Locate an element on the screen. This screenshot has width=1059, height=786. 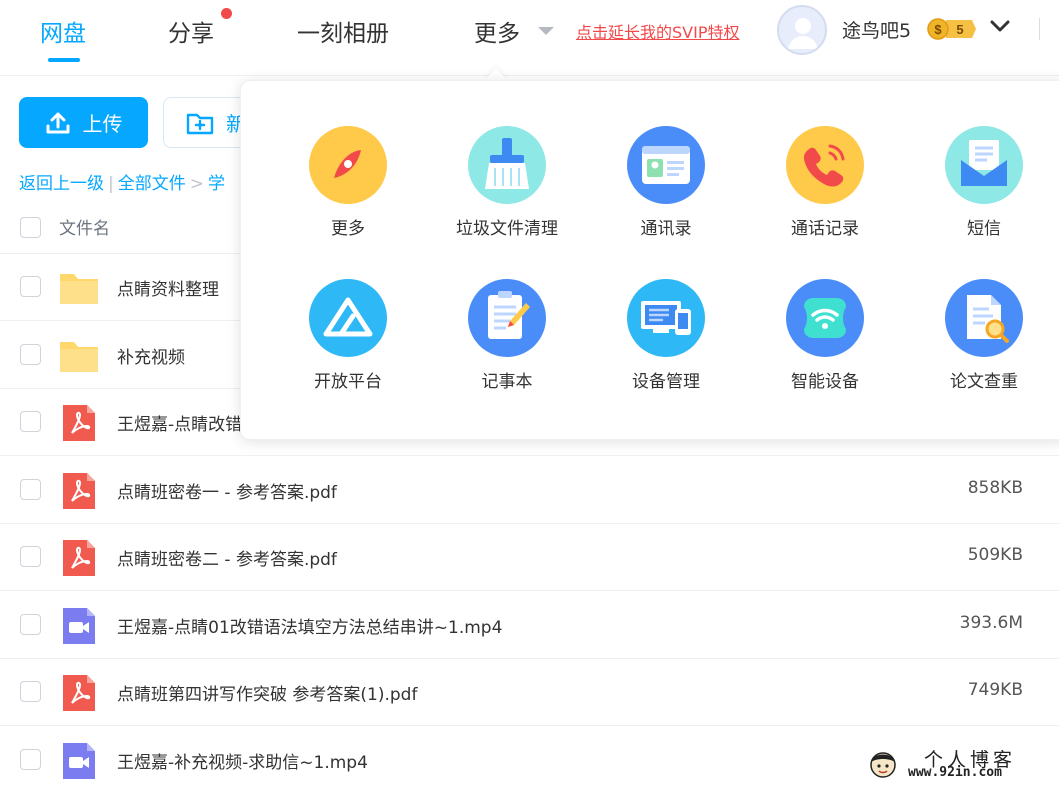
tool-sms: 短信 is located at coordinates (984, 191).